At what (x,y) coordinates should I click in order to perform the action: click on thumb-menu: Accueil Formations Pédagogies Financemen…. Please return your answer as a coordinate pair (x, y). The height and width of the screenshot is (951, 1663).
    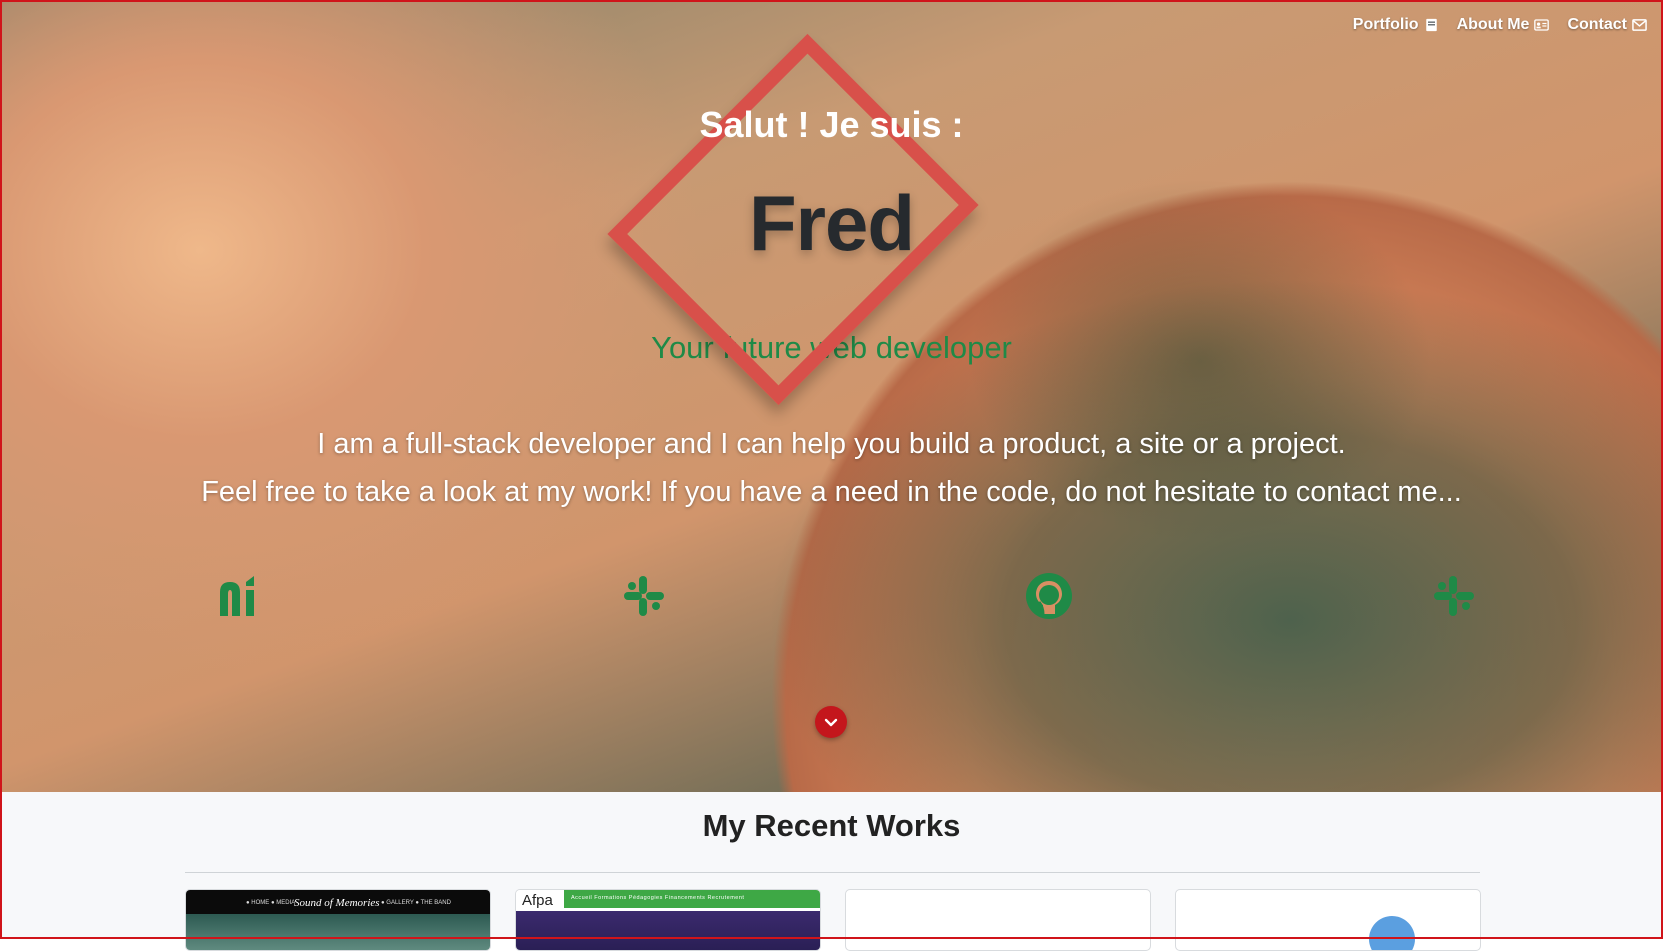
    Looking at the image, I should click on (658, 898).